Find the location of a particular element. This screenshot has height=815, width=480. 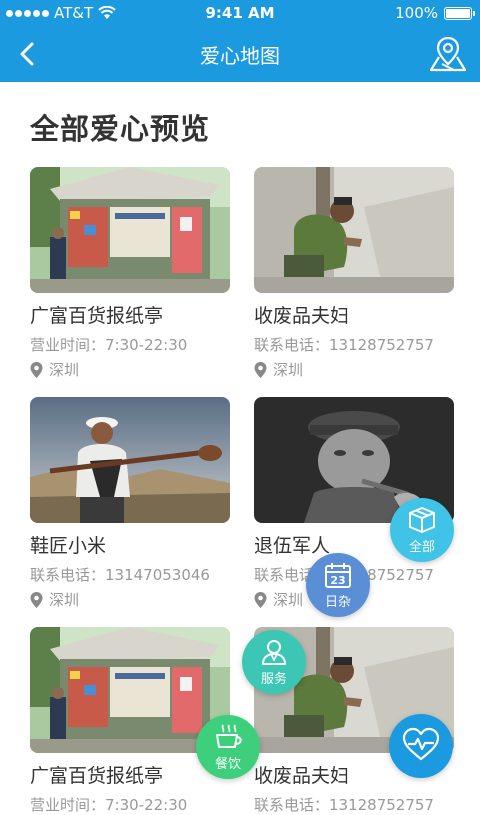

list-item: 广富百货报纸亭 营业时间：7:30-22:30 深圳 is located at coordinates (130, 273).